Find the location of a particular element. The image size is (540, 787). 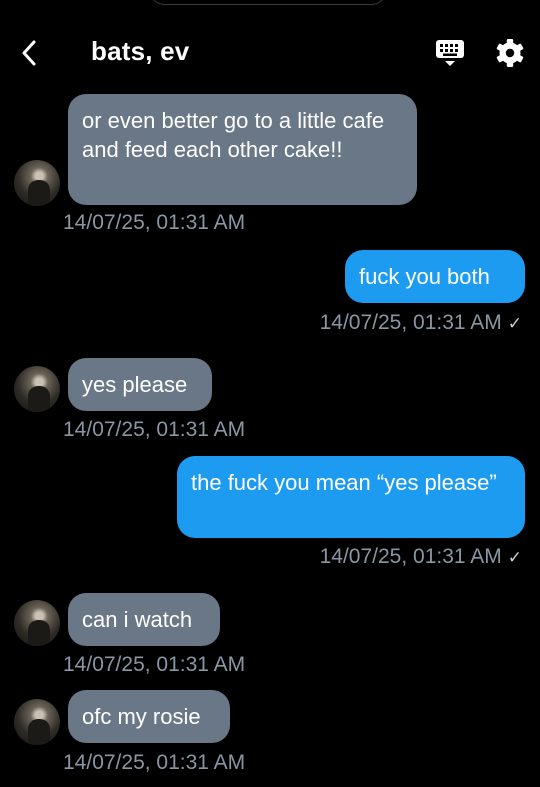

message-text: can i watch is located at coordinates (137, 619).